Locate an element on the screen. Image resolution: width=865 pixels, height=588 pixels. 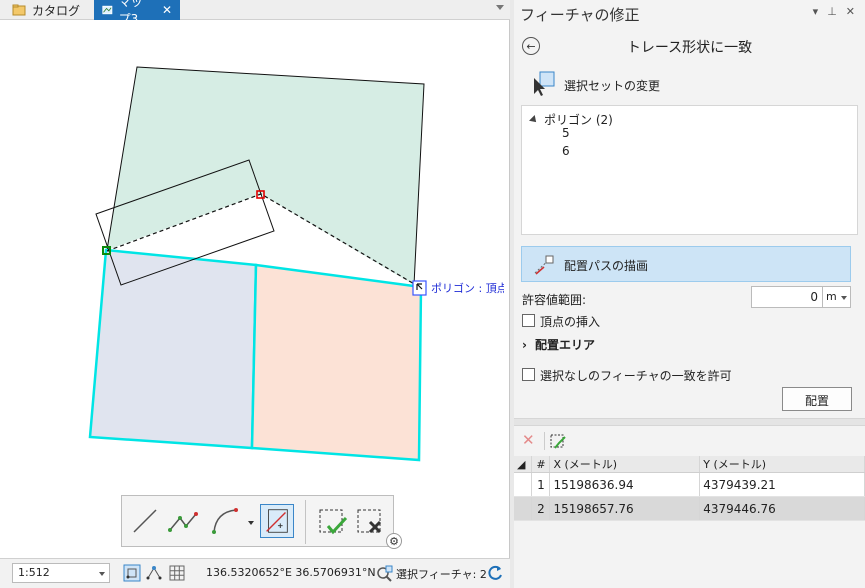
polygon-orange is located at coordinates (336, 362).